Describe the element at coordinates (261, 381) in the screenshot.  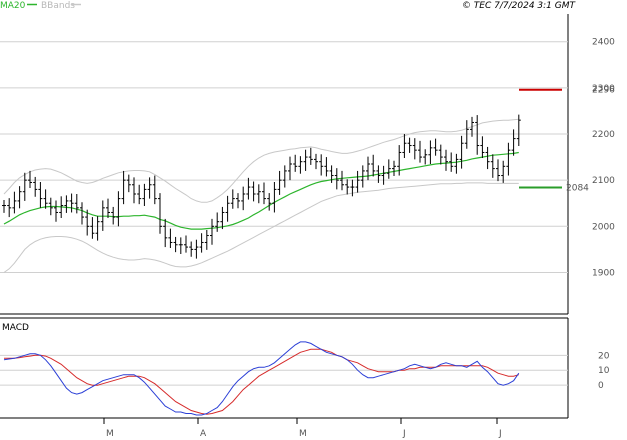
I see `macd-signal-line` at that location.